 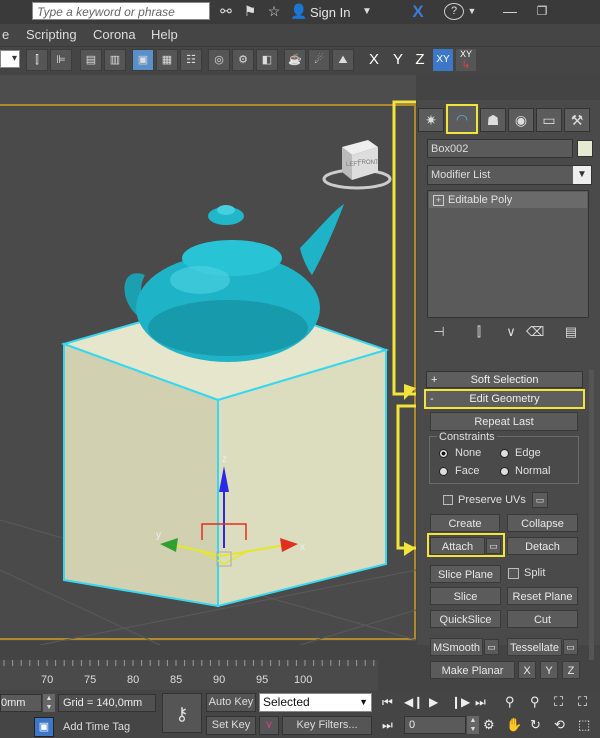 What do you see at coordinates (549, 670) in the screenshot?
I see `make-planar-y-button: Y` at bounding box center [549, 670].